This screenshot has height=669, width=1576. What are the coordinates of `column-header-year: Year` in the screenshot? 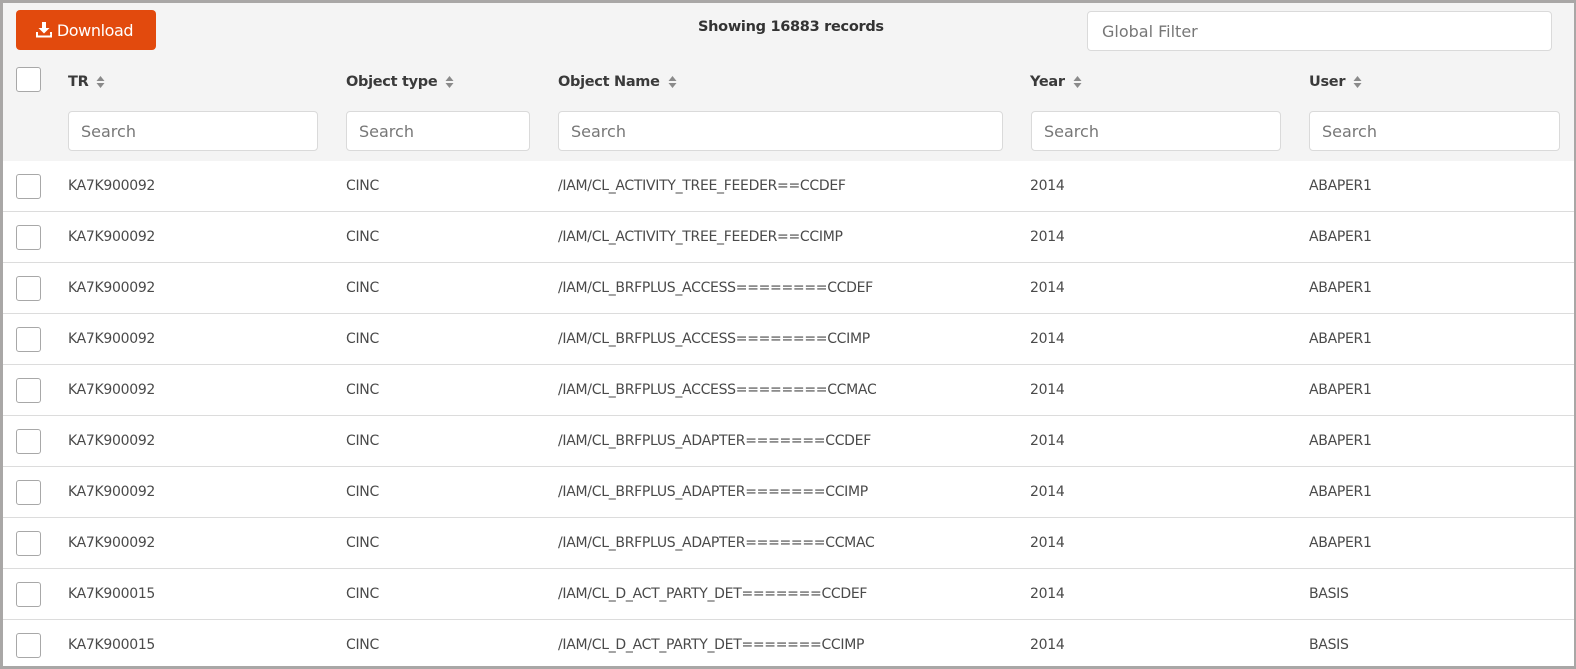 It's located at (1056, 82).